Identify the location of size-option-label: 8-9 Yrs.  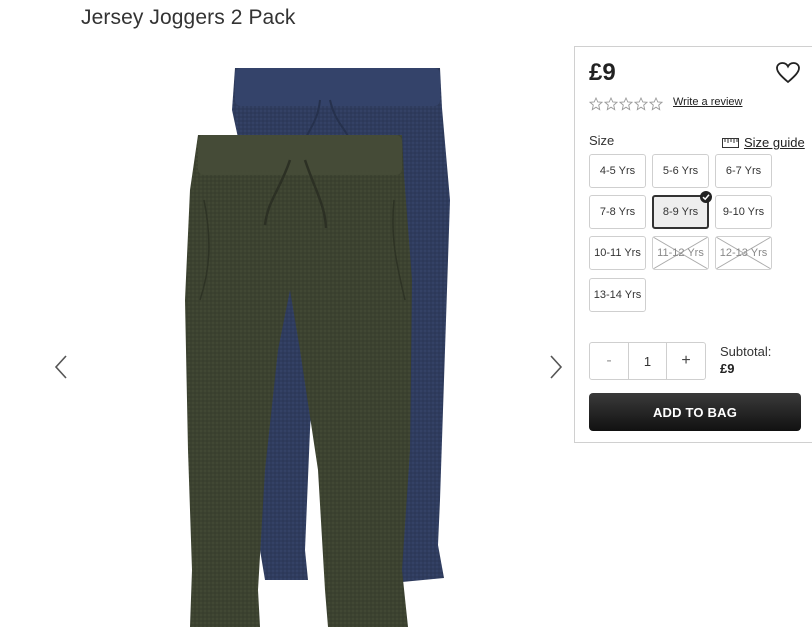
(680, 212).